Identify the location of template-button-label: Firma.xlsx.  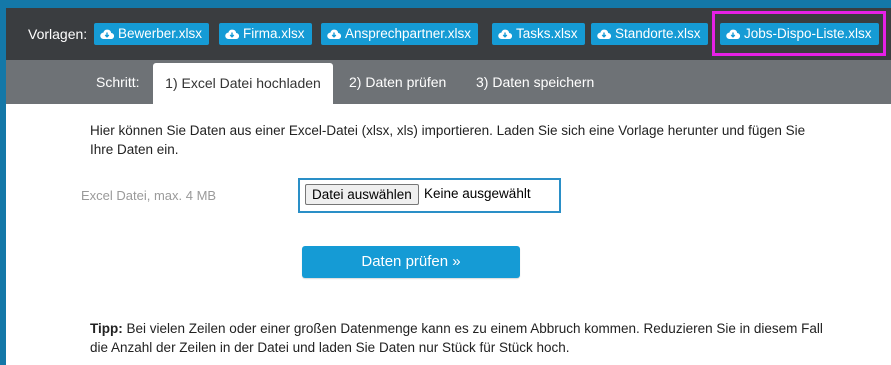
(274, 33).